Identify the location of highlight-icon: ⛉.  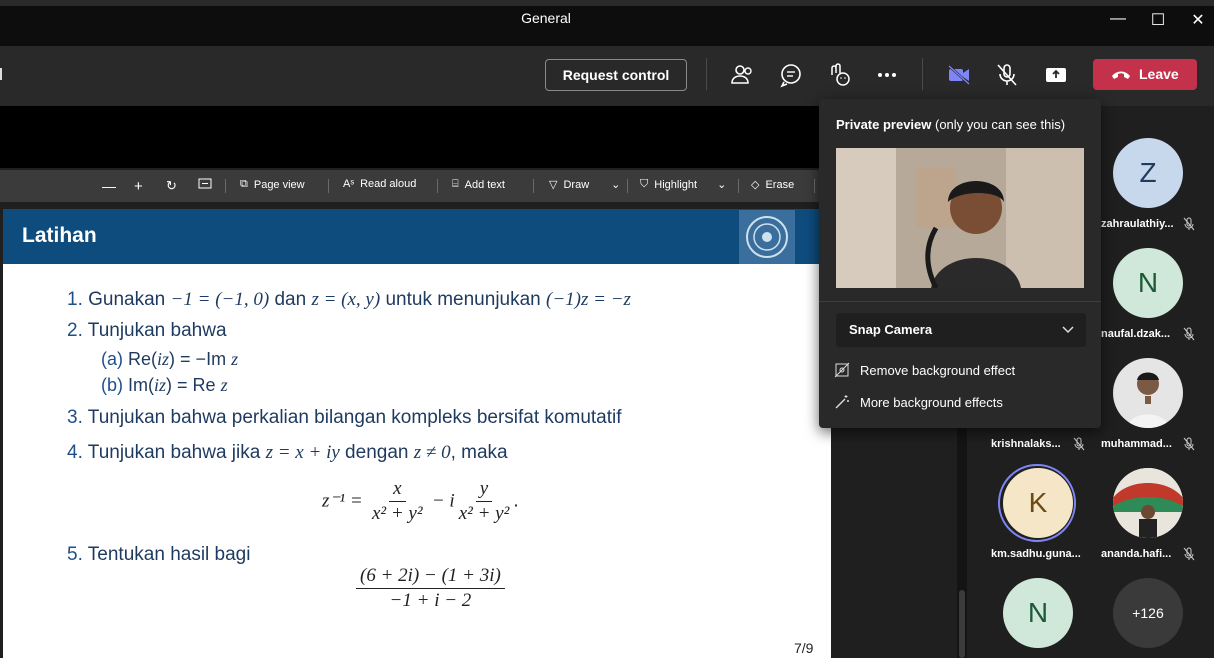
(644, 184).